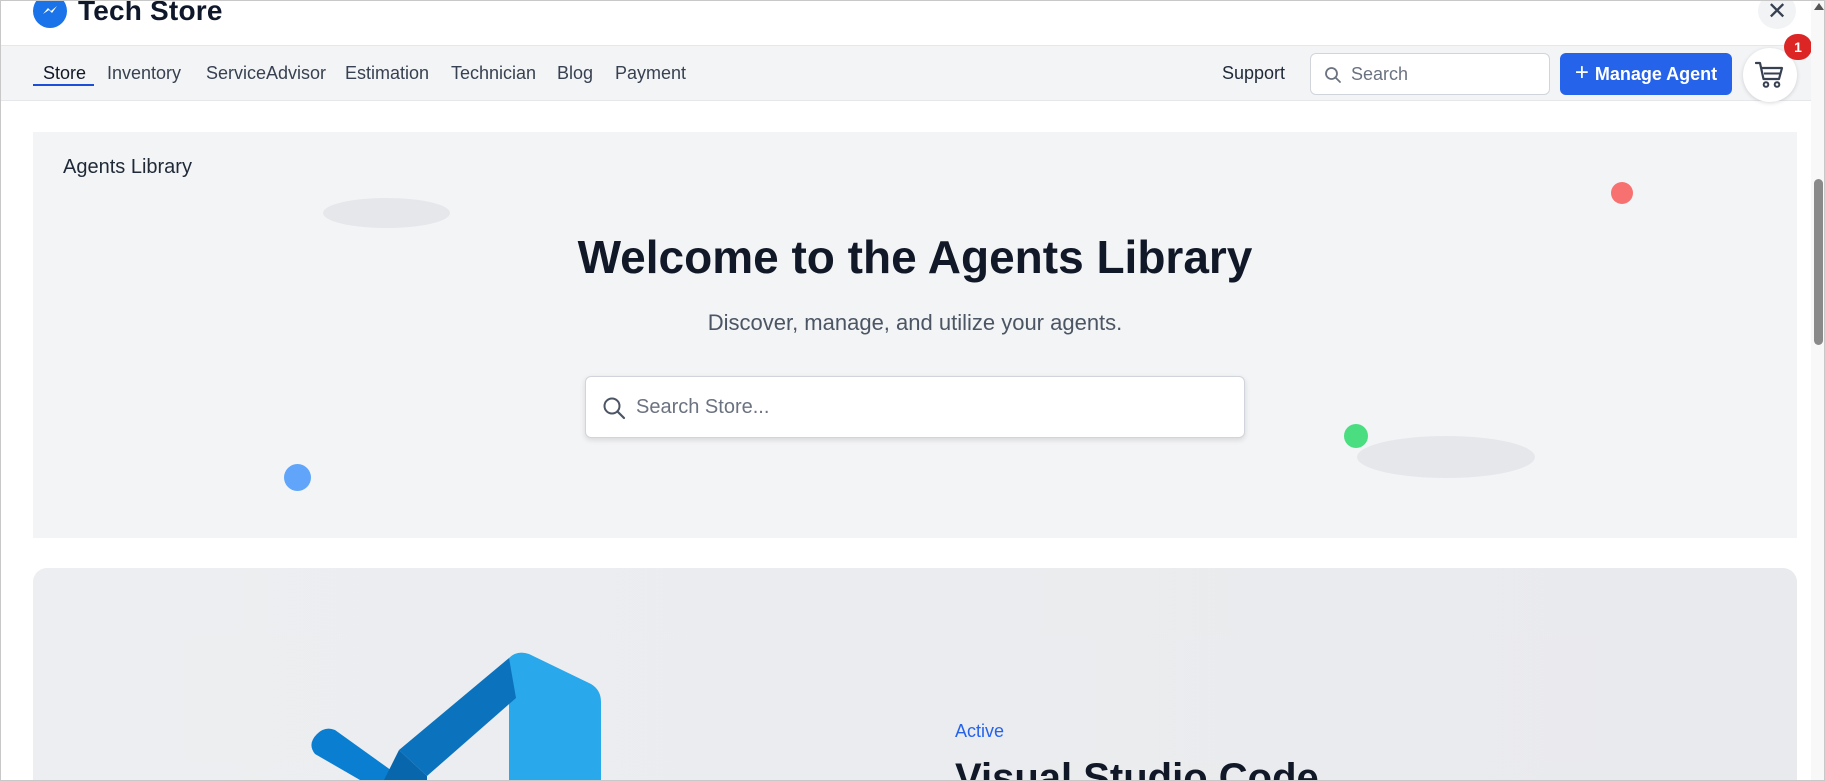  I want to click on section-label: Agents Library, so click(127, 167).